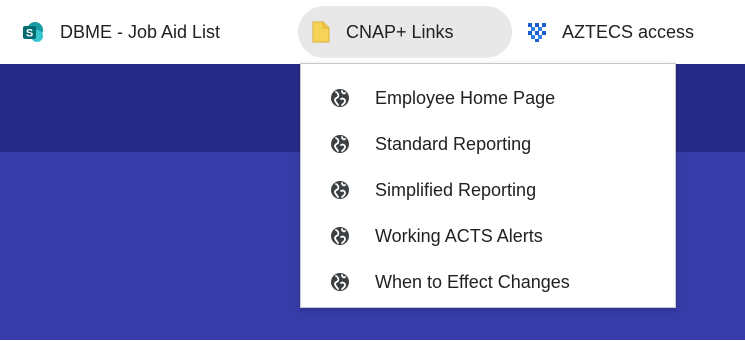 This screenshot has width=745, height=341. Describe the element at coordinates (456, 189) in the screenshot. I see `menu-item-label: Simplified Reporting` at that location.